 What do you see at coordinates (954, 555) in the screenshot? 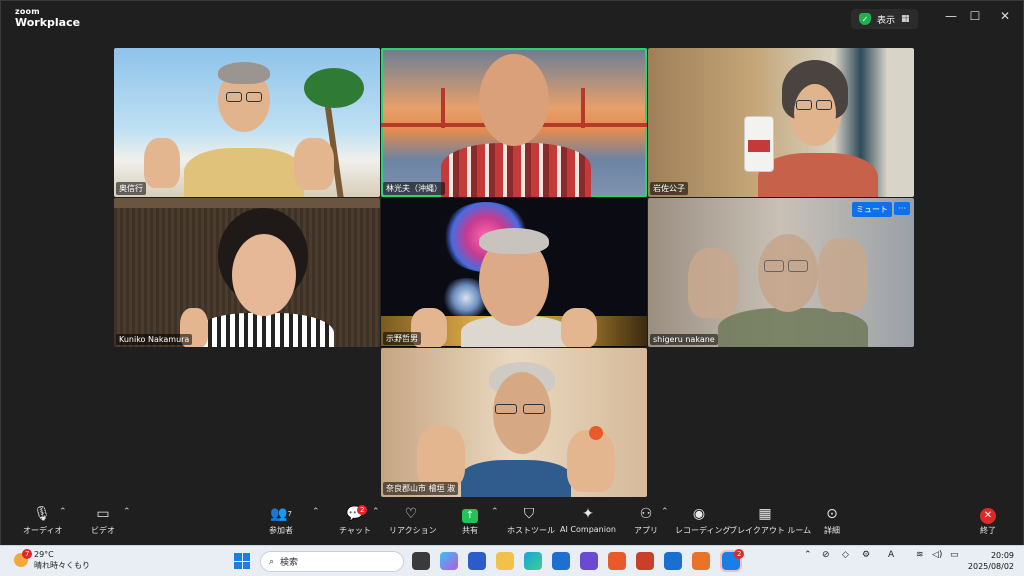
I see `battery-icon: ▭` at bounding box center [954, 555].